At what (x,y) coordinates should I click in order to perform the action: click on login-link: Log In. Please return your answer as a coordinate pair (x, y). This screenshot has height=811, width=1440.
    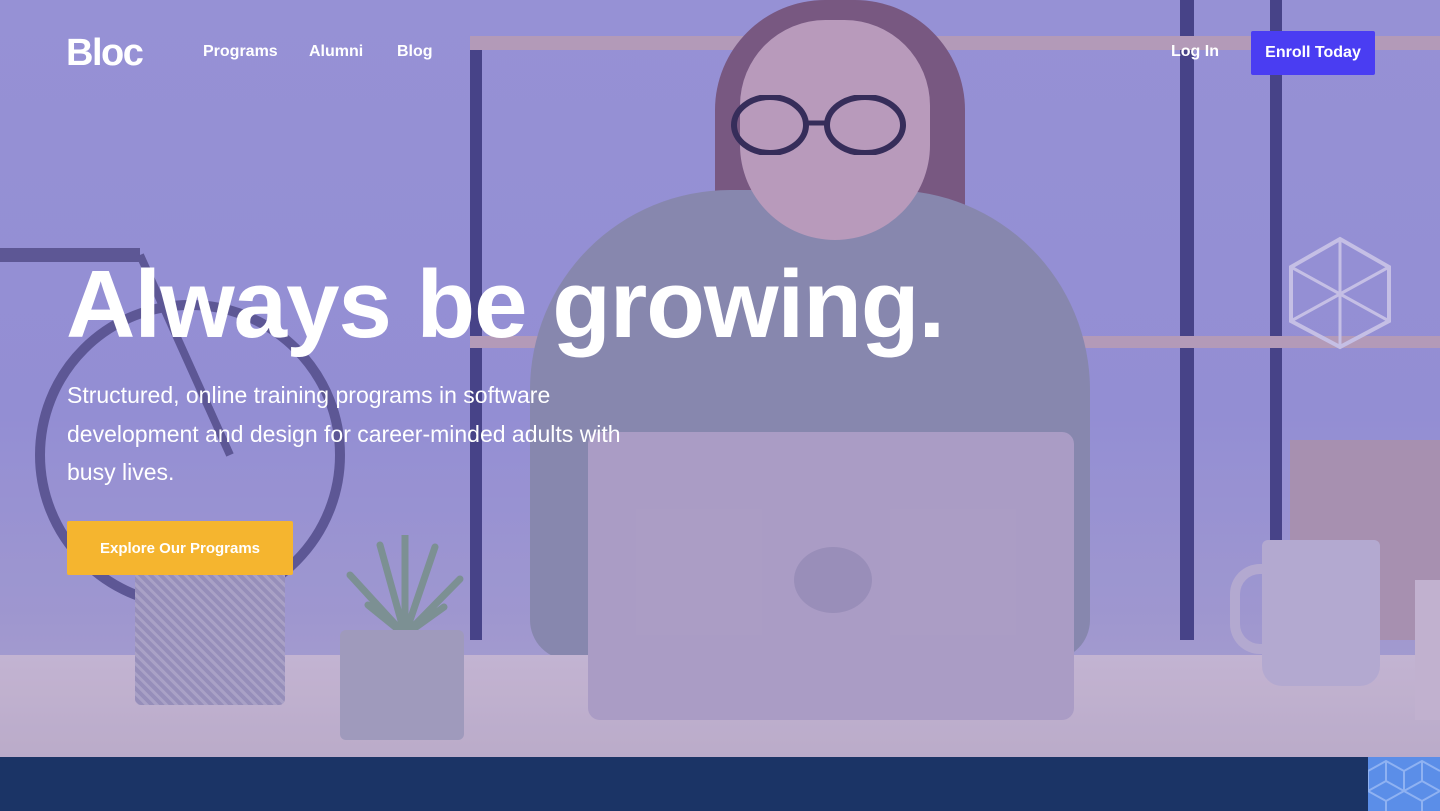
    Looking at the image, I should click on (1195, 52).